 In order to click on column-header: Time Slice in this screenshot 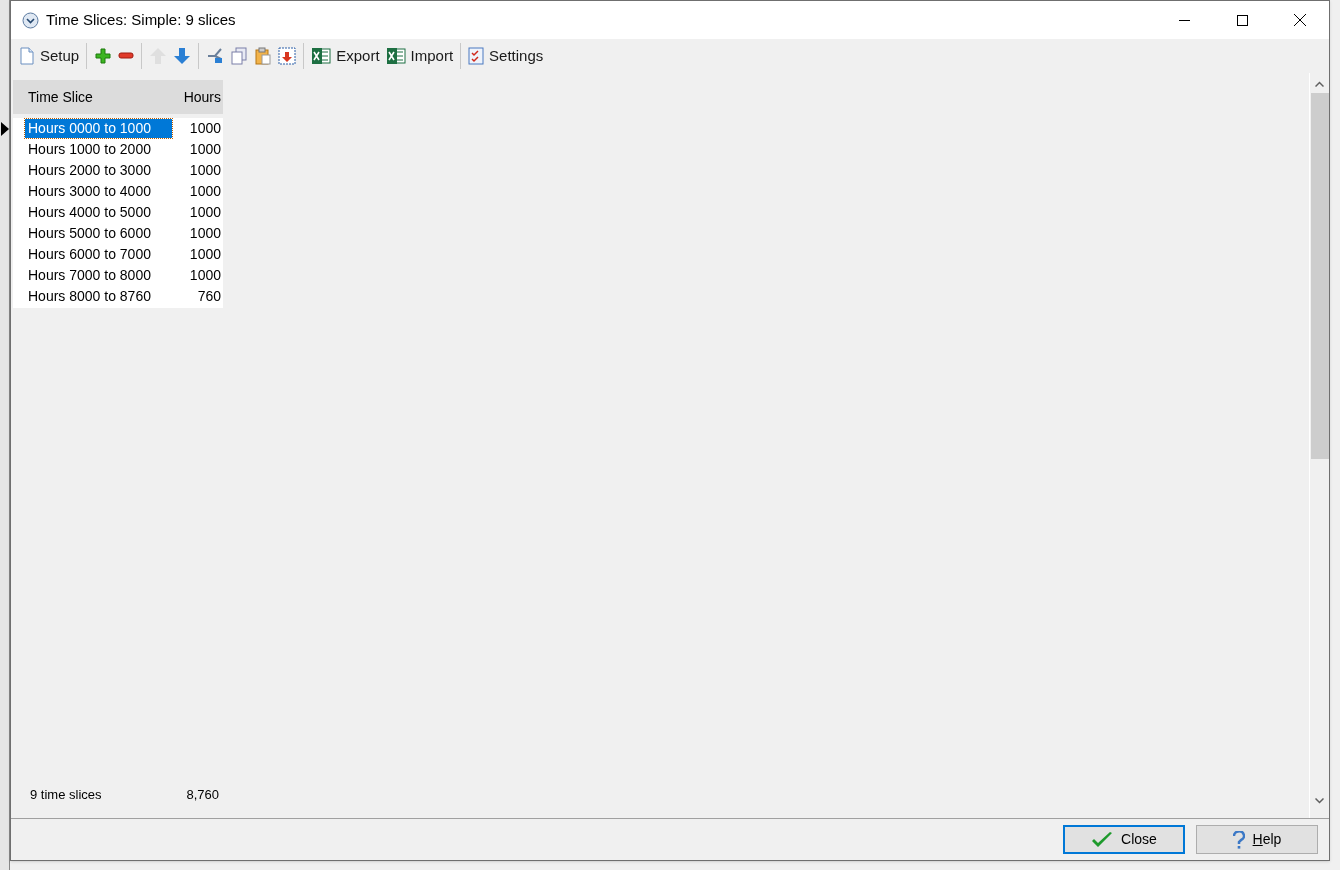, I will do `click(98, 97)`.